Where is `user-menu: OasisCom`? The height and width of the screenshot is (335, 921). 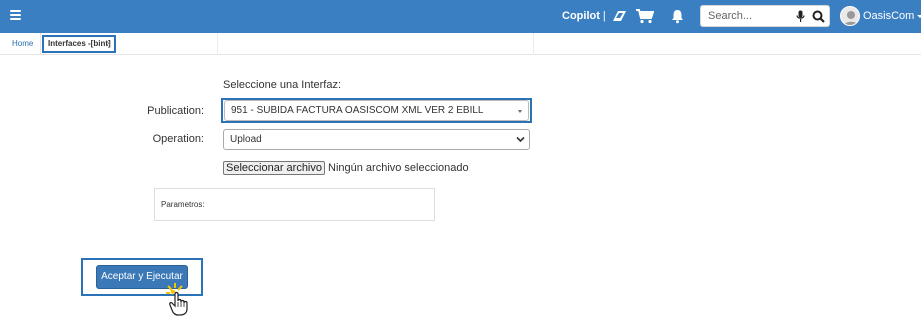 user-menu: OasisCom is located at coordinates (880, 16).